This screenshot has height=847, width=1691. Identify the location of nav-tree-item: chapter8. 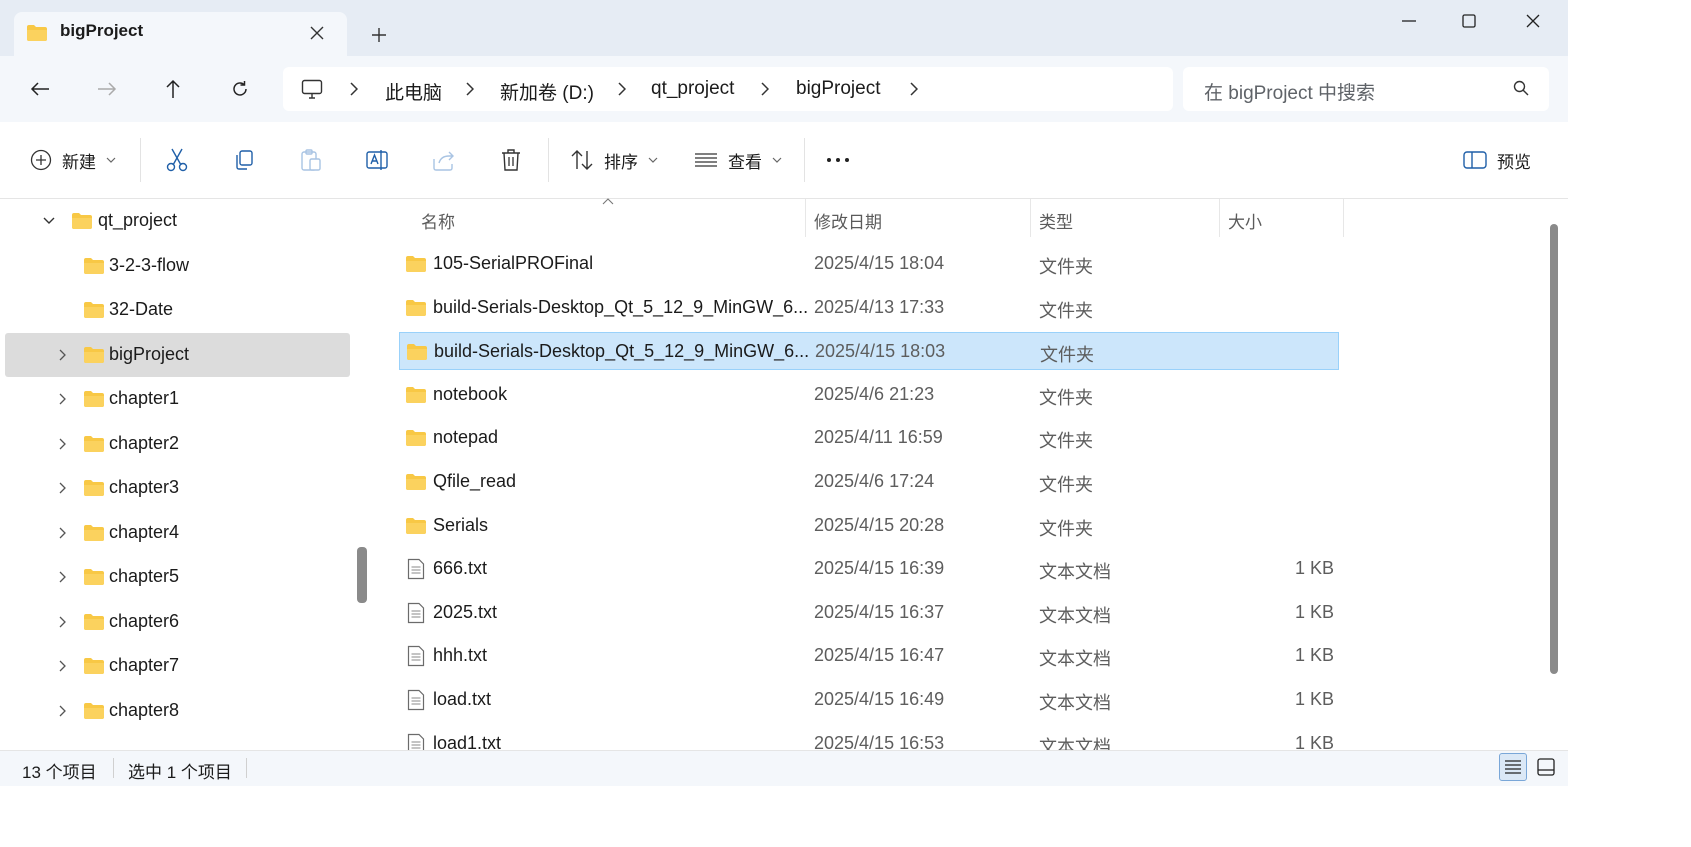
(177, 711).